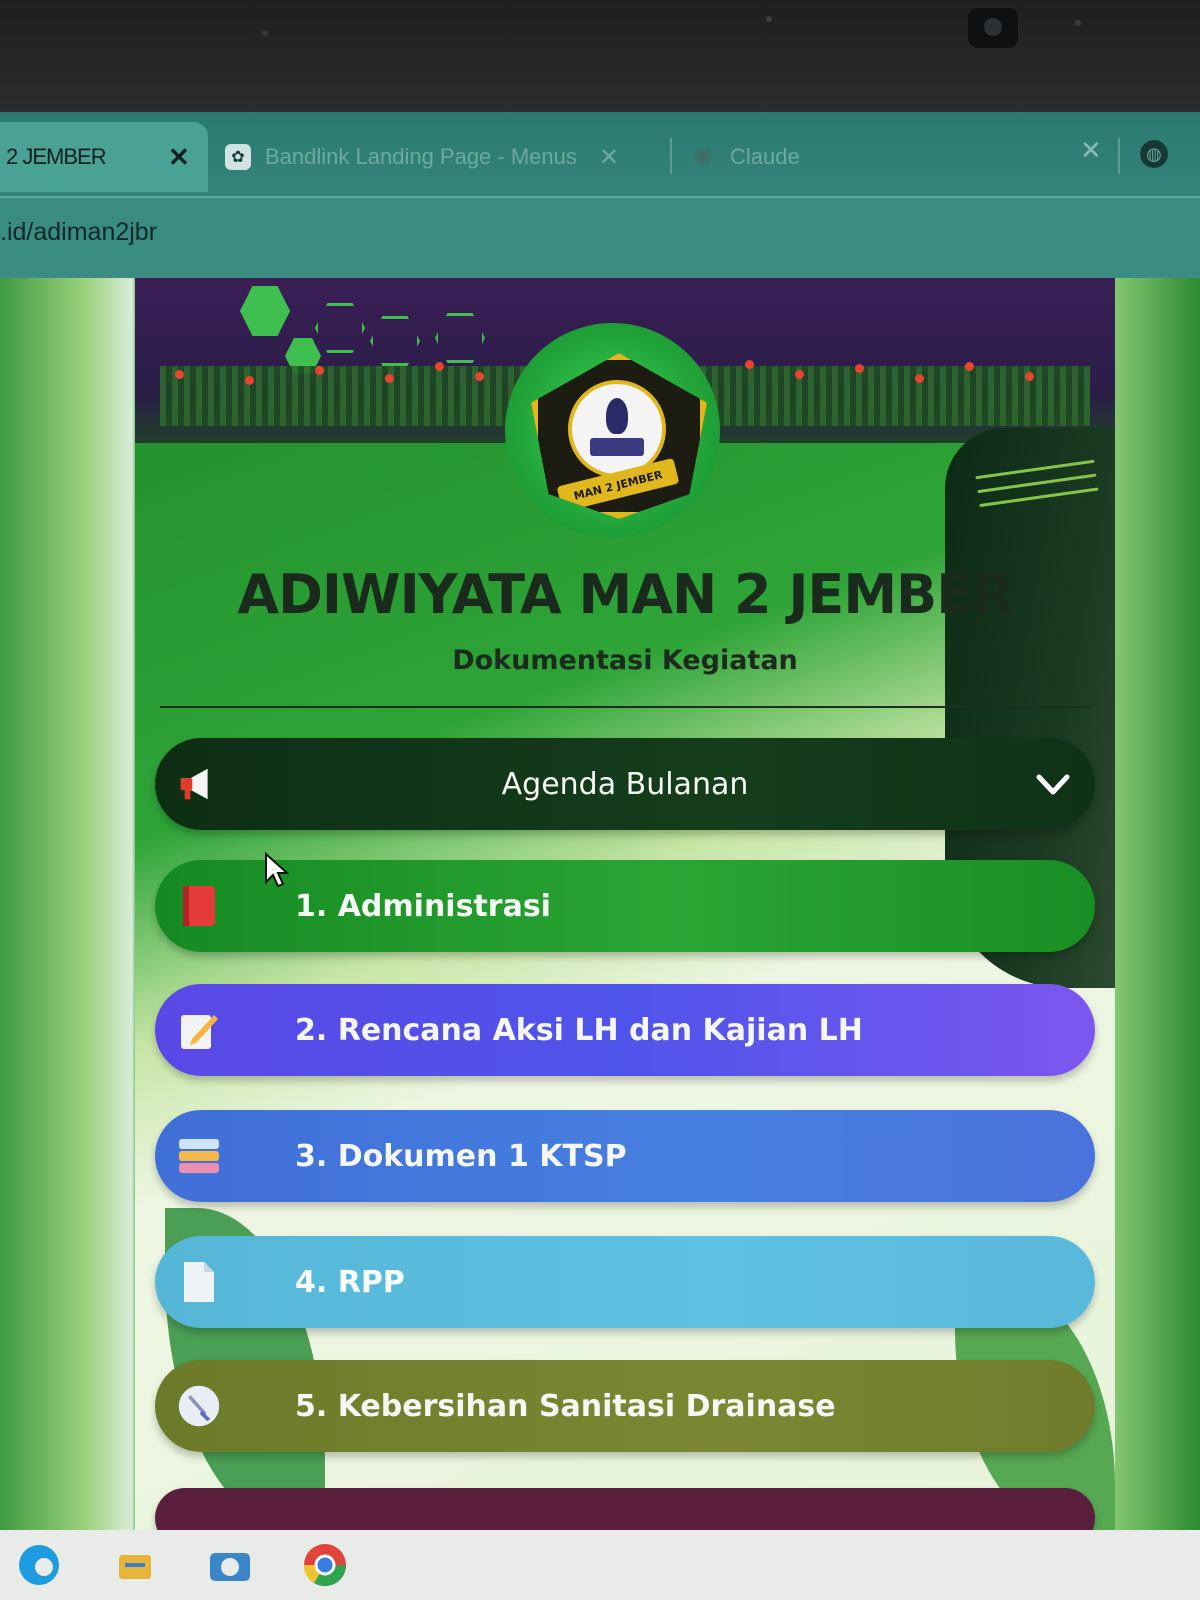 This screenshot has width=1200, height=1600. Describe the element at coordinates (350, 1282) in the screenshot. I see `menu-item-label: 4. RPP` at that location.